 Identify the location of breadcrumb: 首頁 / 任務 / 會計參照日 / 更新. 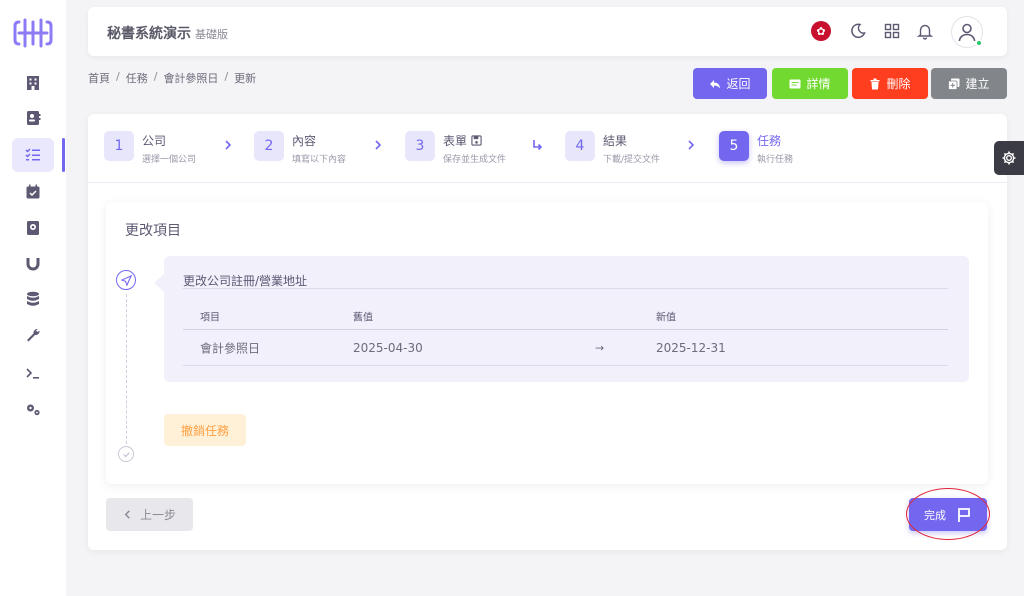
(172, 78).